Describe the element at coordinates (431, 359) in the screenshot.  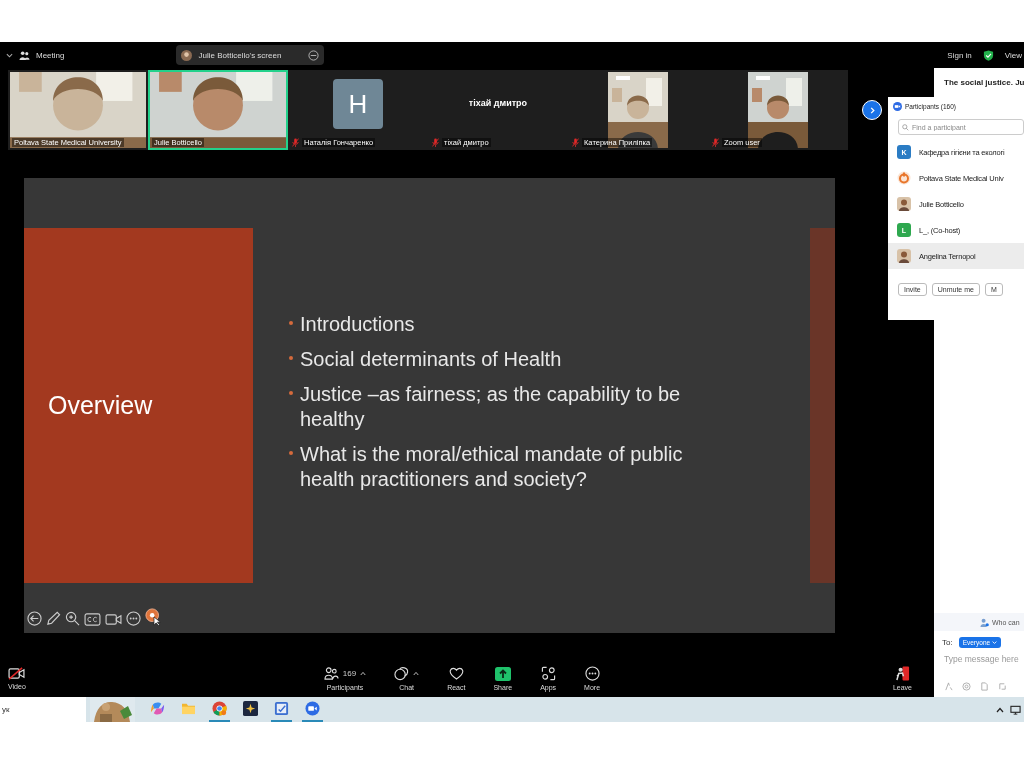
I see `bullet-text: Social determinants of Health` at that location.